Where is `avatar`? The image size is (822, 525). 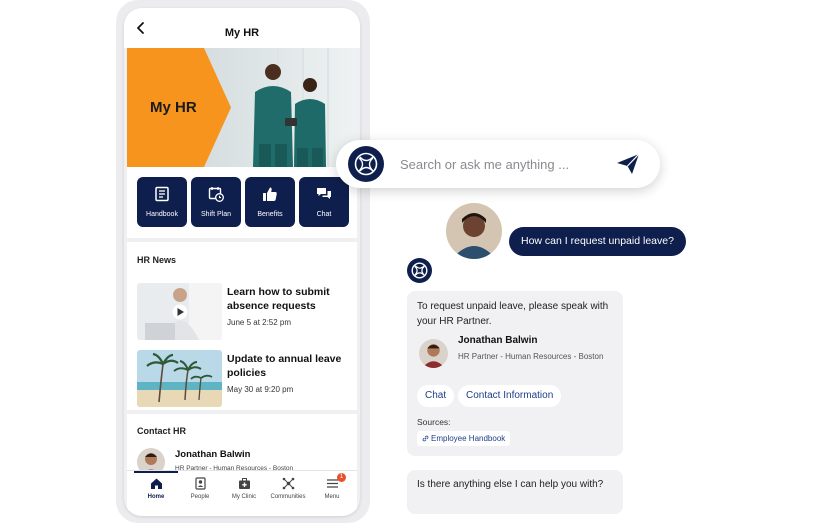 avatar is located at coordinates (433, 353).